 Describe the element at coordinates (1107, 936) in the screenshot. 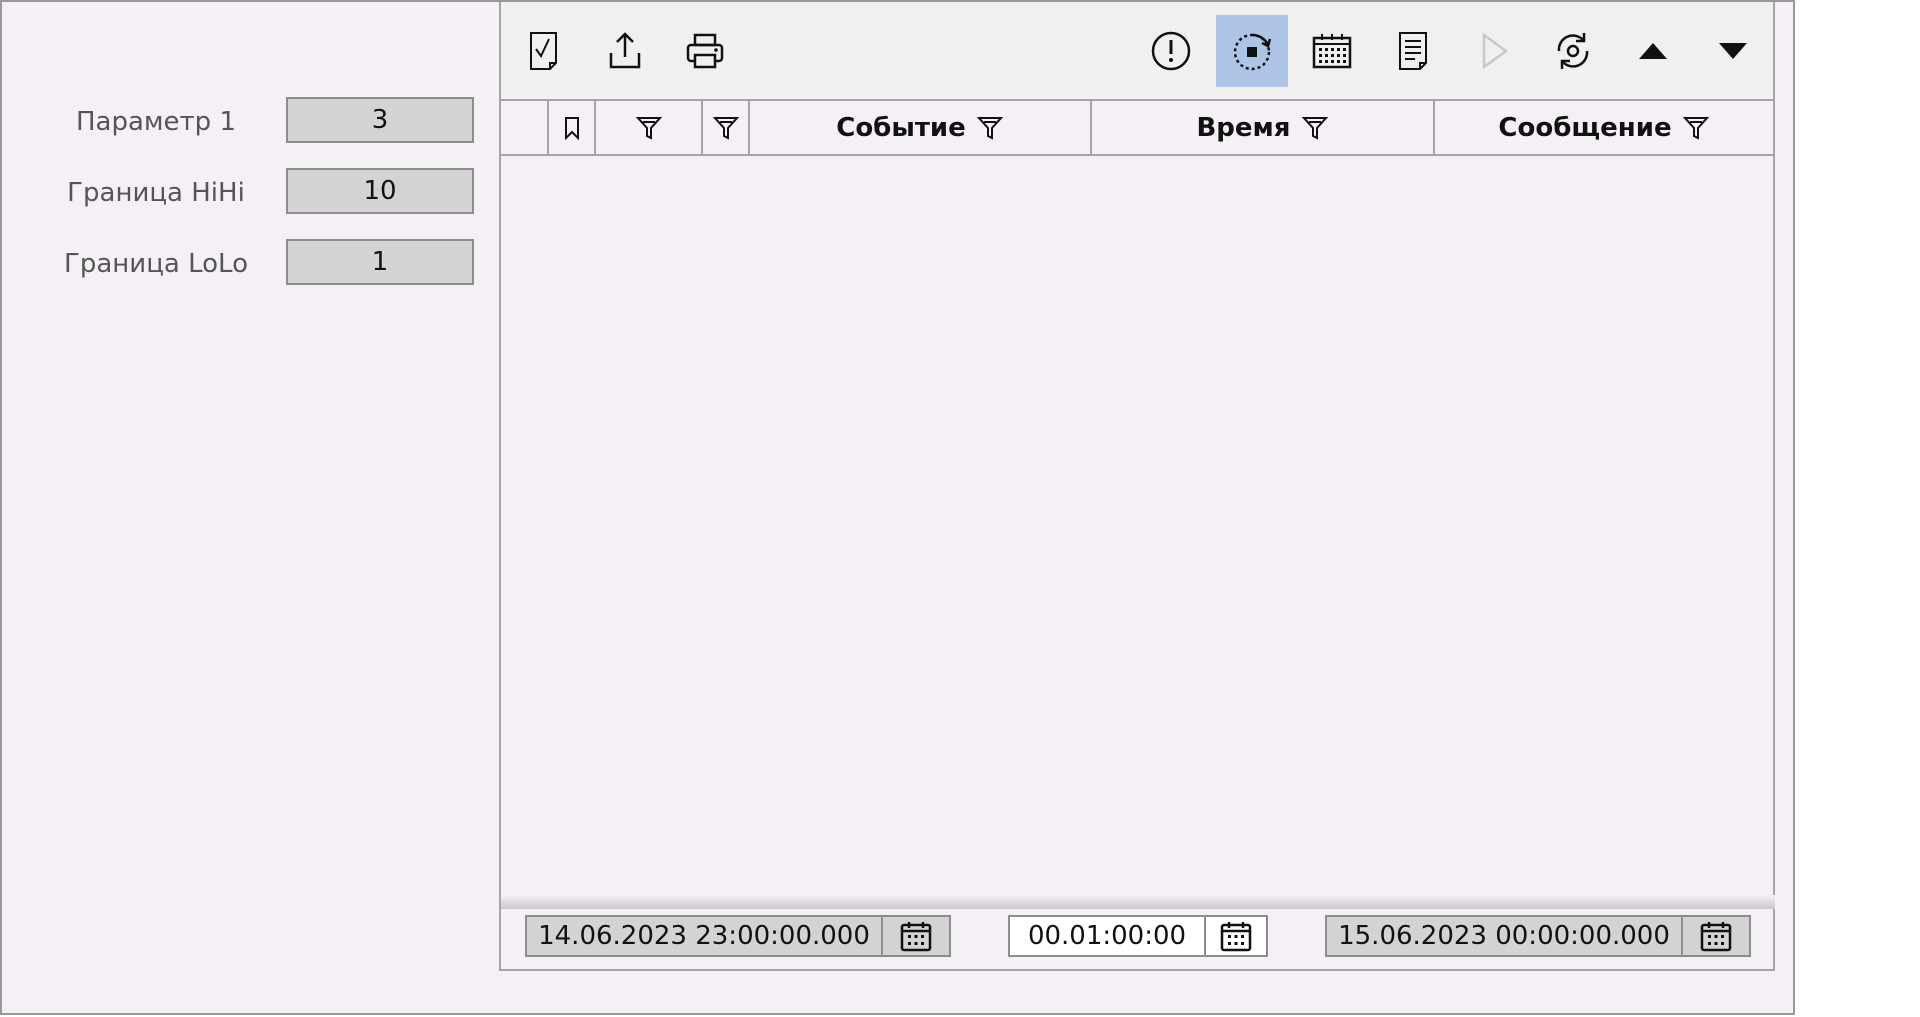

I see `interval-value: 00.01:00:00` at that location.